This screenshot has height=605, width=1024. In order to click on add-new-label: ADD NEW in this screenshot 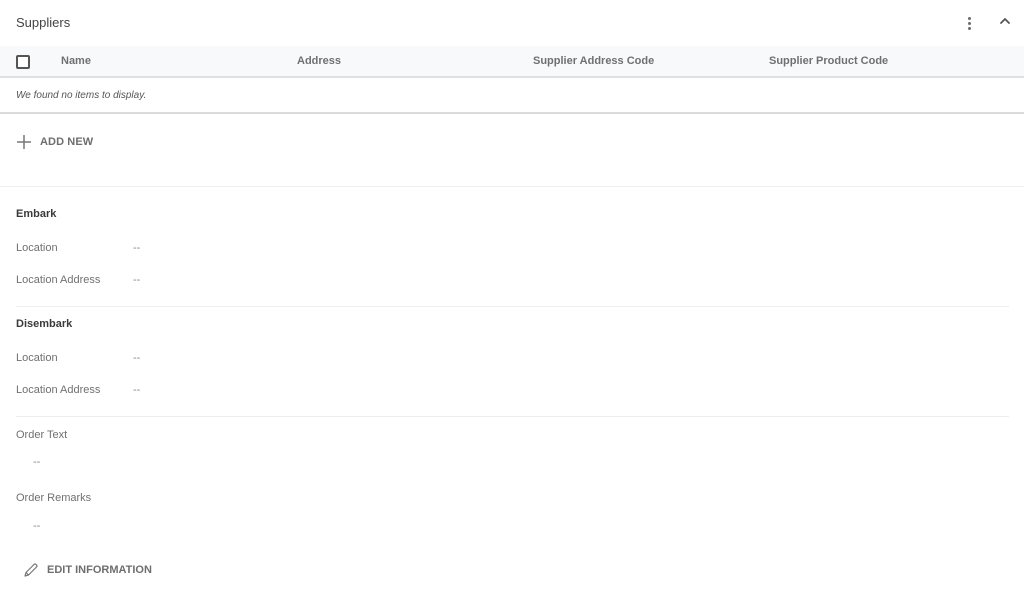, I will do `click(67, 142)`.